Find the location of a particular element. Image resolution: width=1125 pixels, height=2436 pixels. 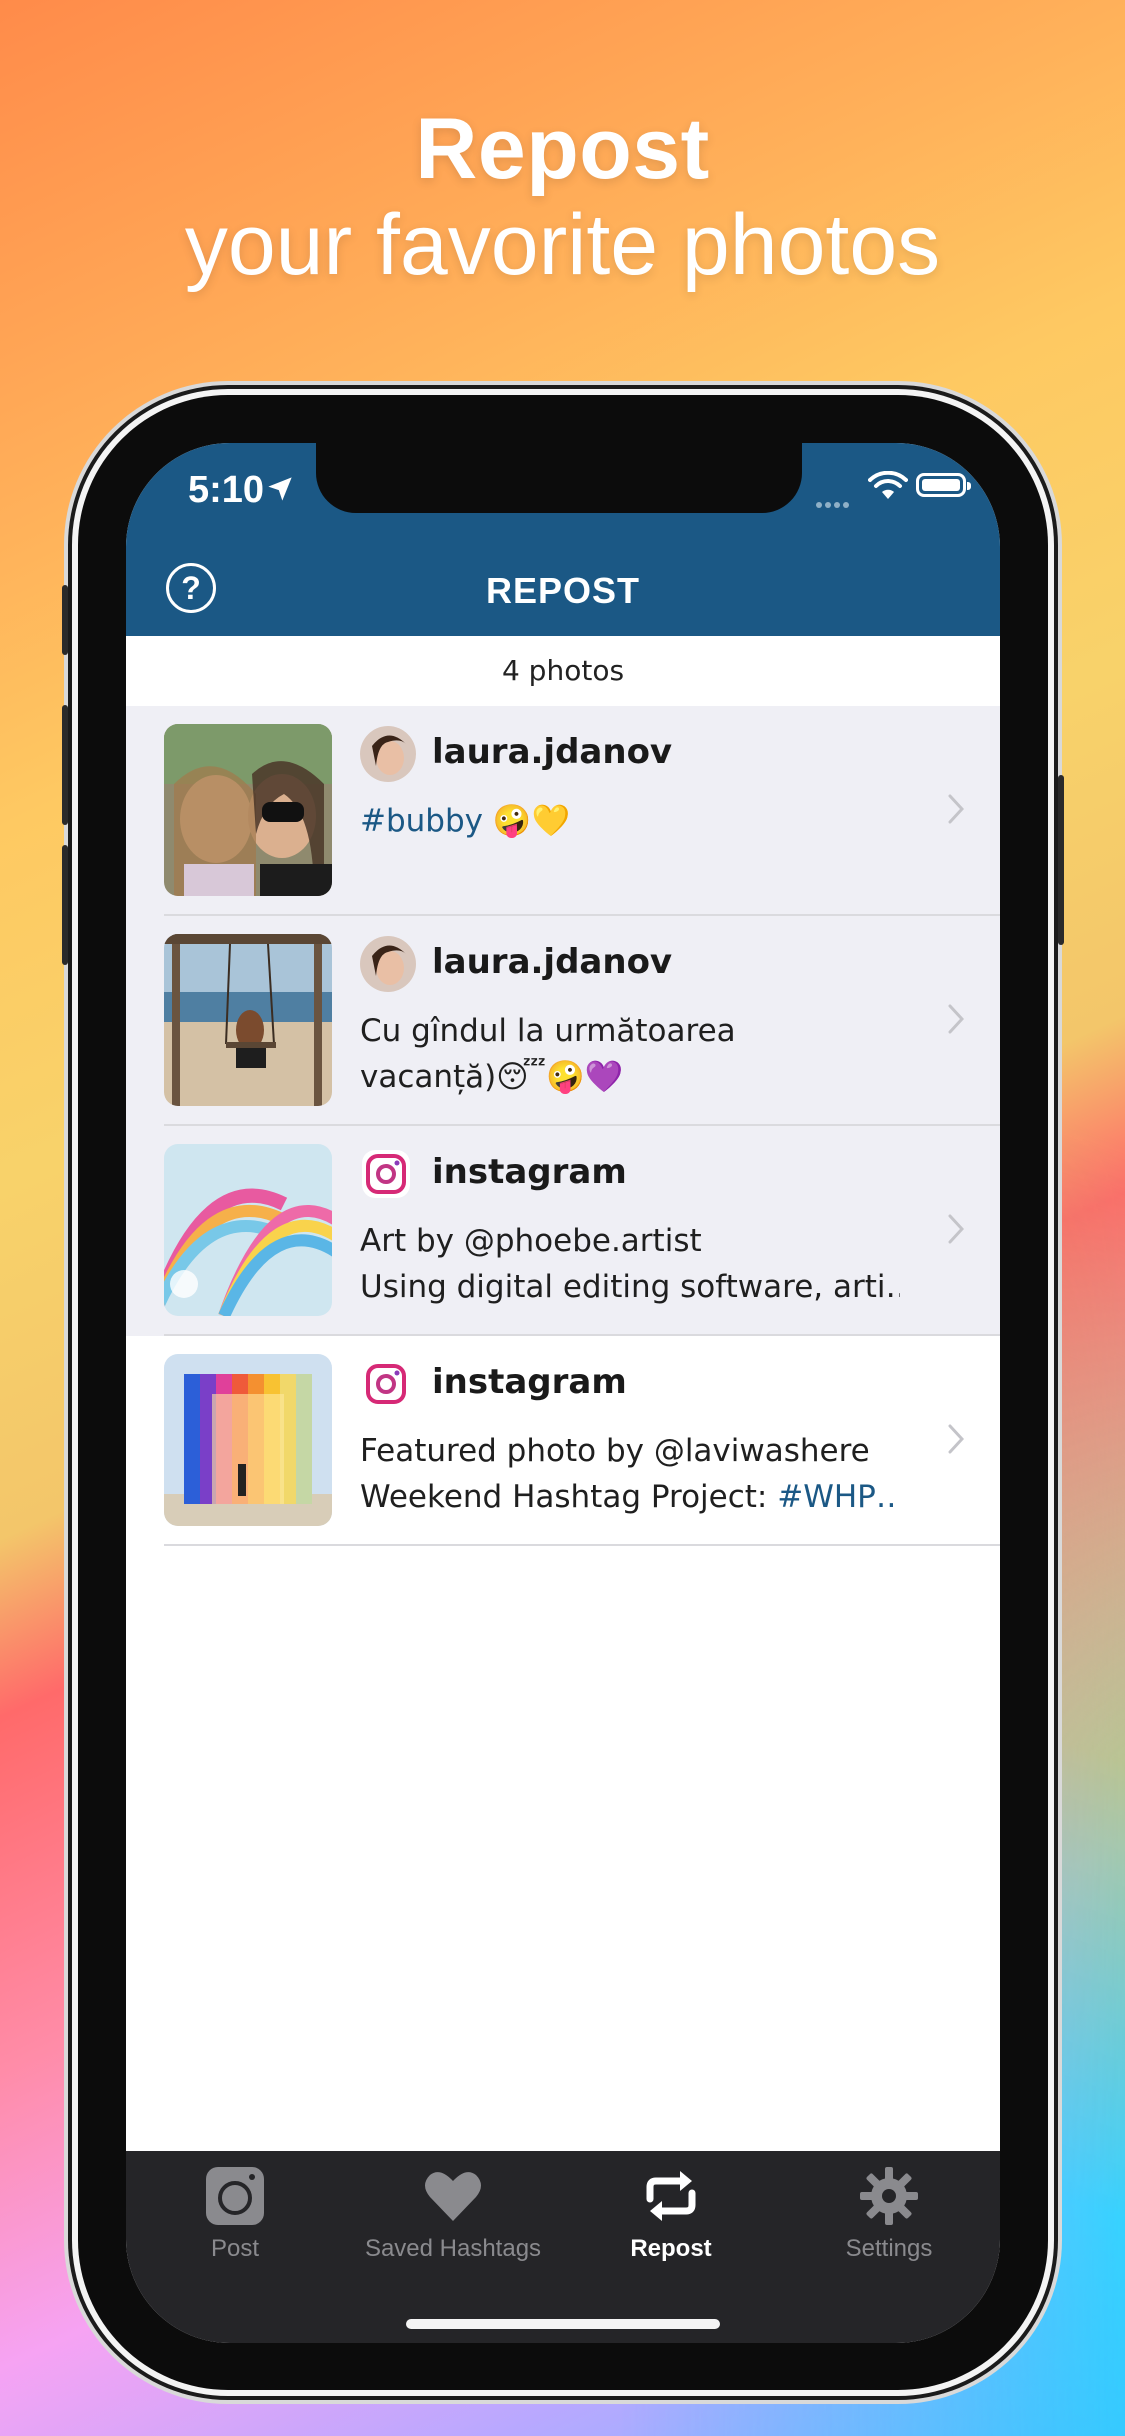

signal-dots-icon is located at coordinates (836, 500).